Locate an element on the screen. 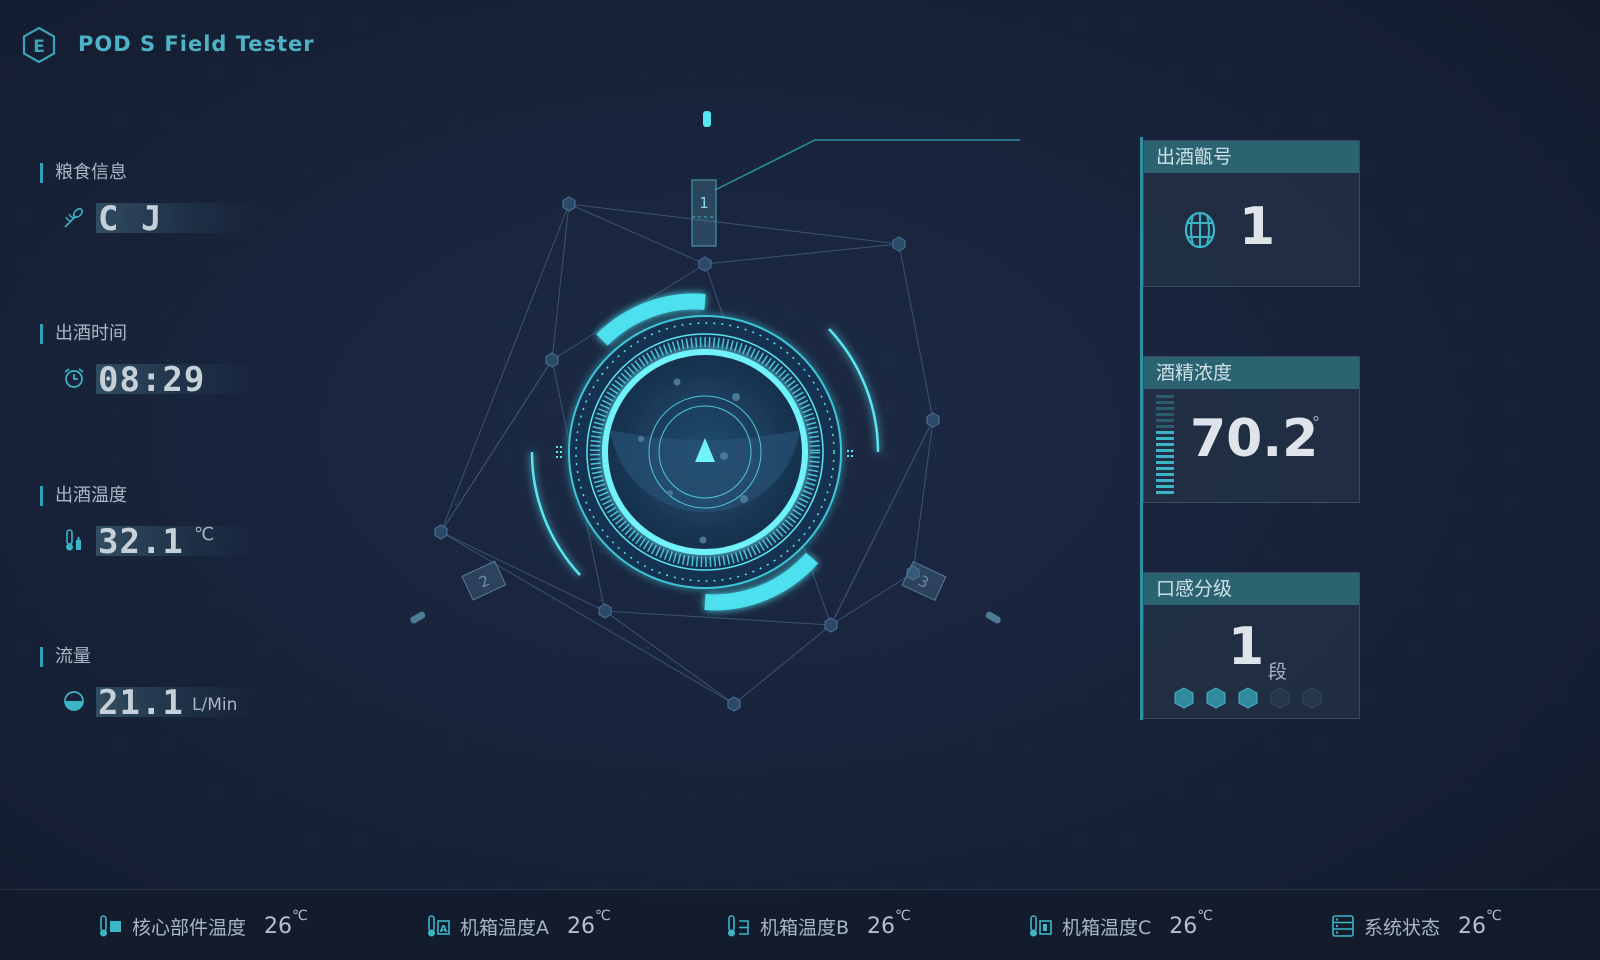  thermometer-icon is located at coordinates (73, 540).